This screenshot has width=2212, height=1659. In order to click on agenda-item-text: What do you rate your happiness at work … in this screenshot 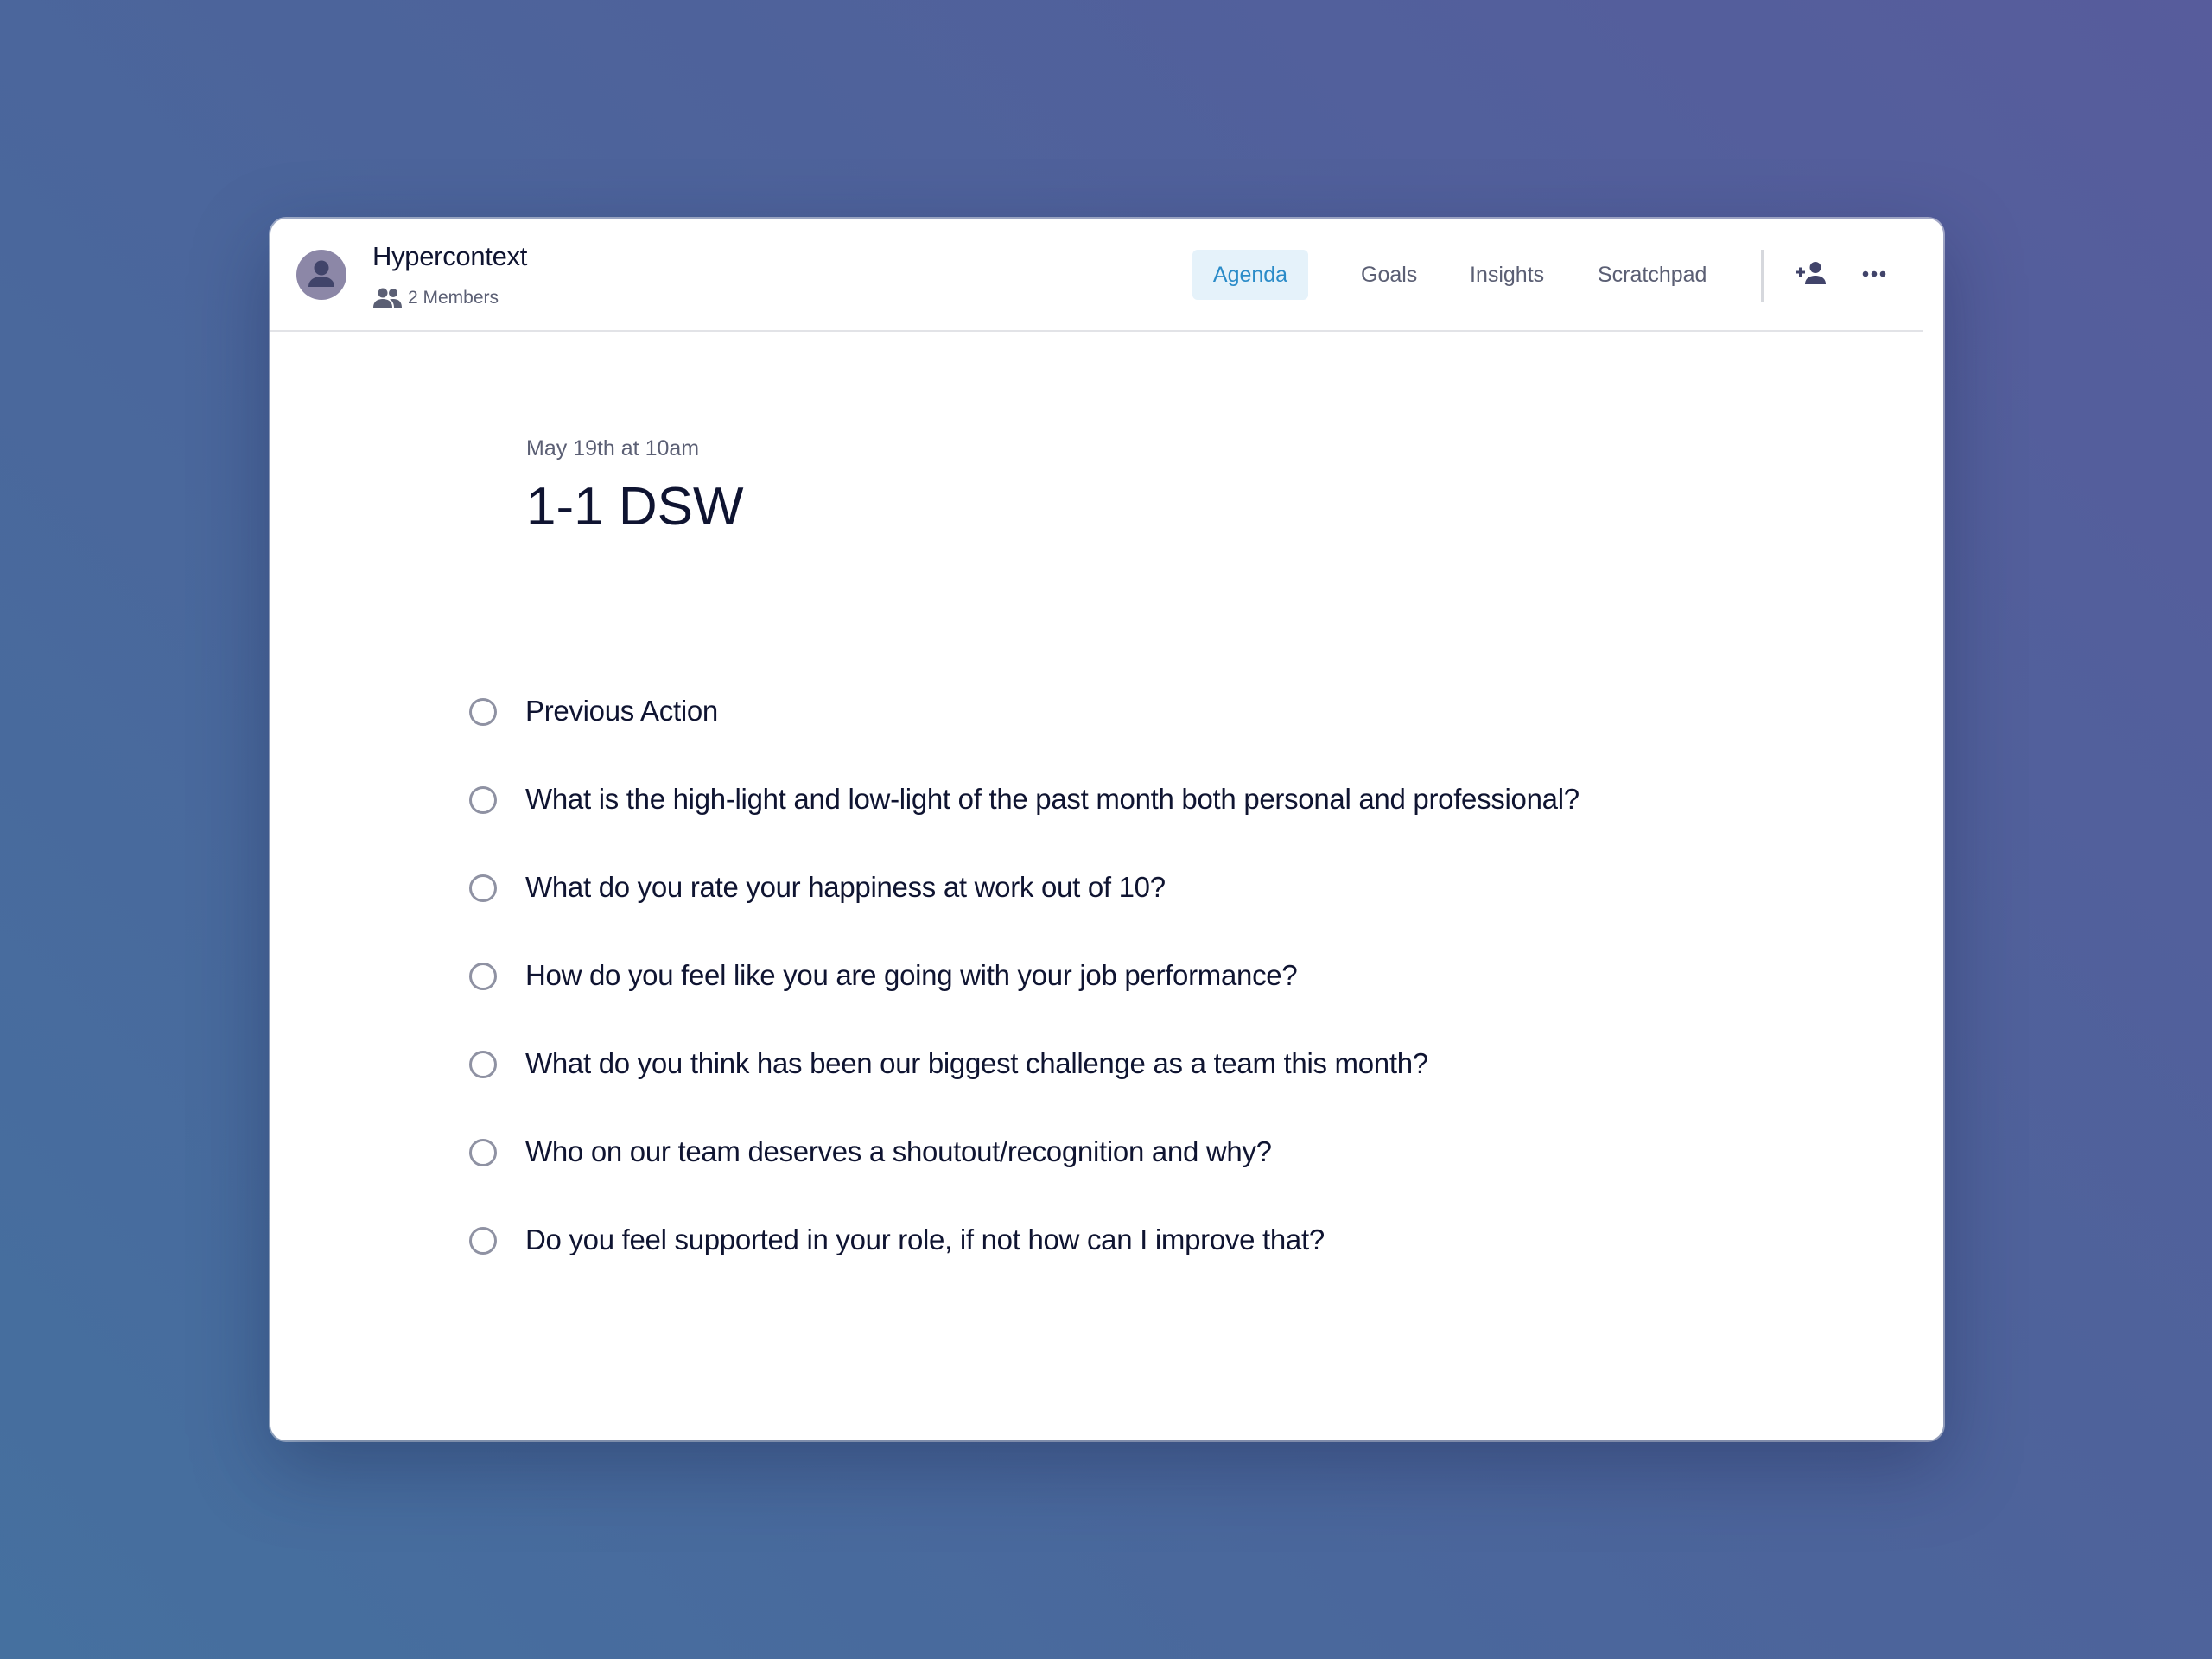, I will do `click(845, 887)`.